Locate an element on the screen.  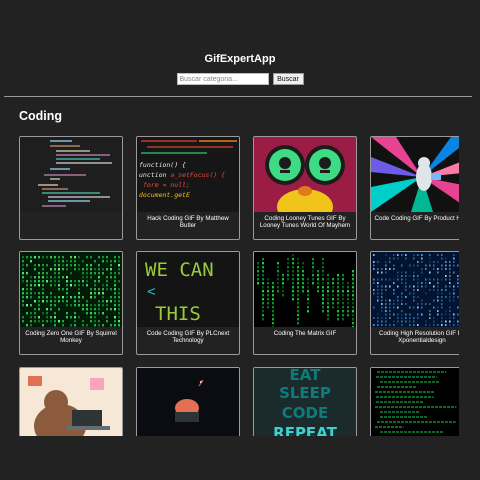
eat-sleep-code-thumbnail: EAT SLEEP CODE REPEAT is located at coordinates (305, 402).